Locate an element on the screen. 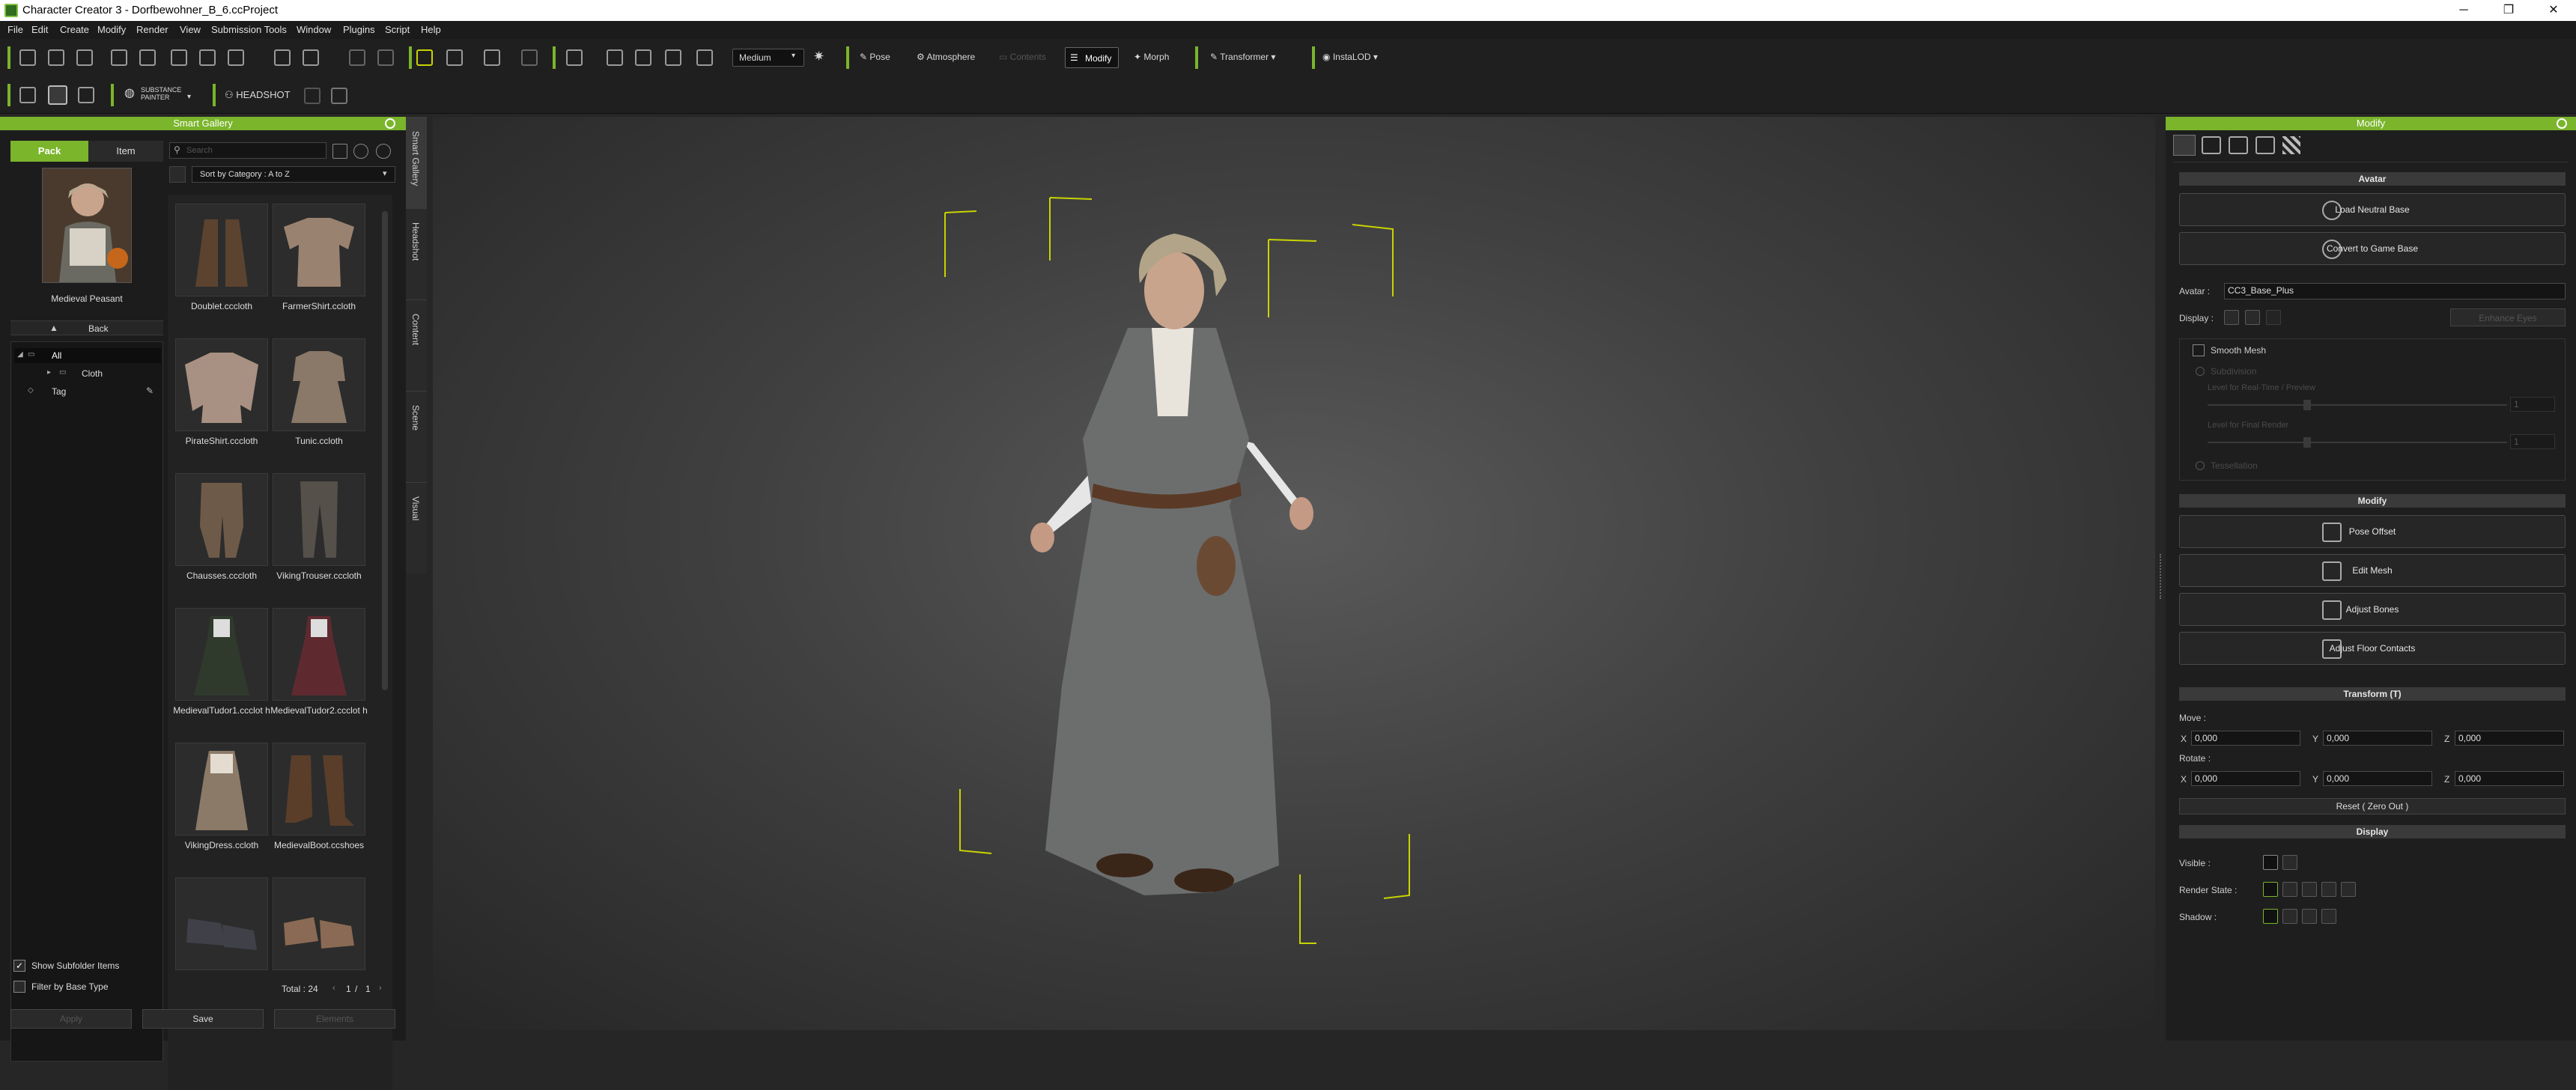 This screenshot has height=1090, width=2576. avatar-section-header: Avatar is located at coordinates (2372, 179).